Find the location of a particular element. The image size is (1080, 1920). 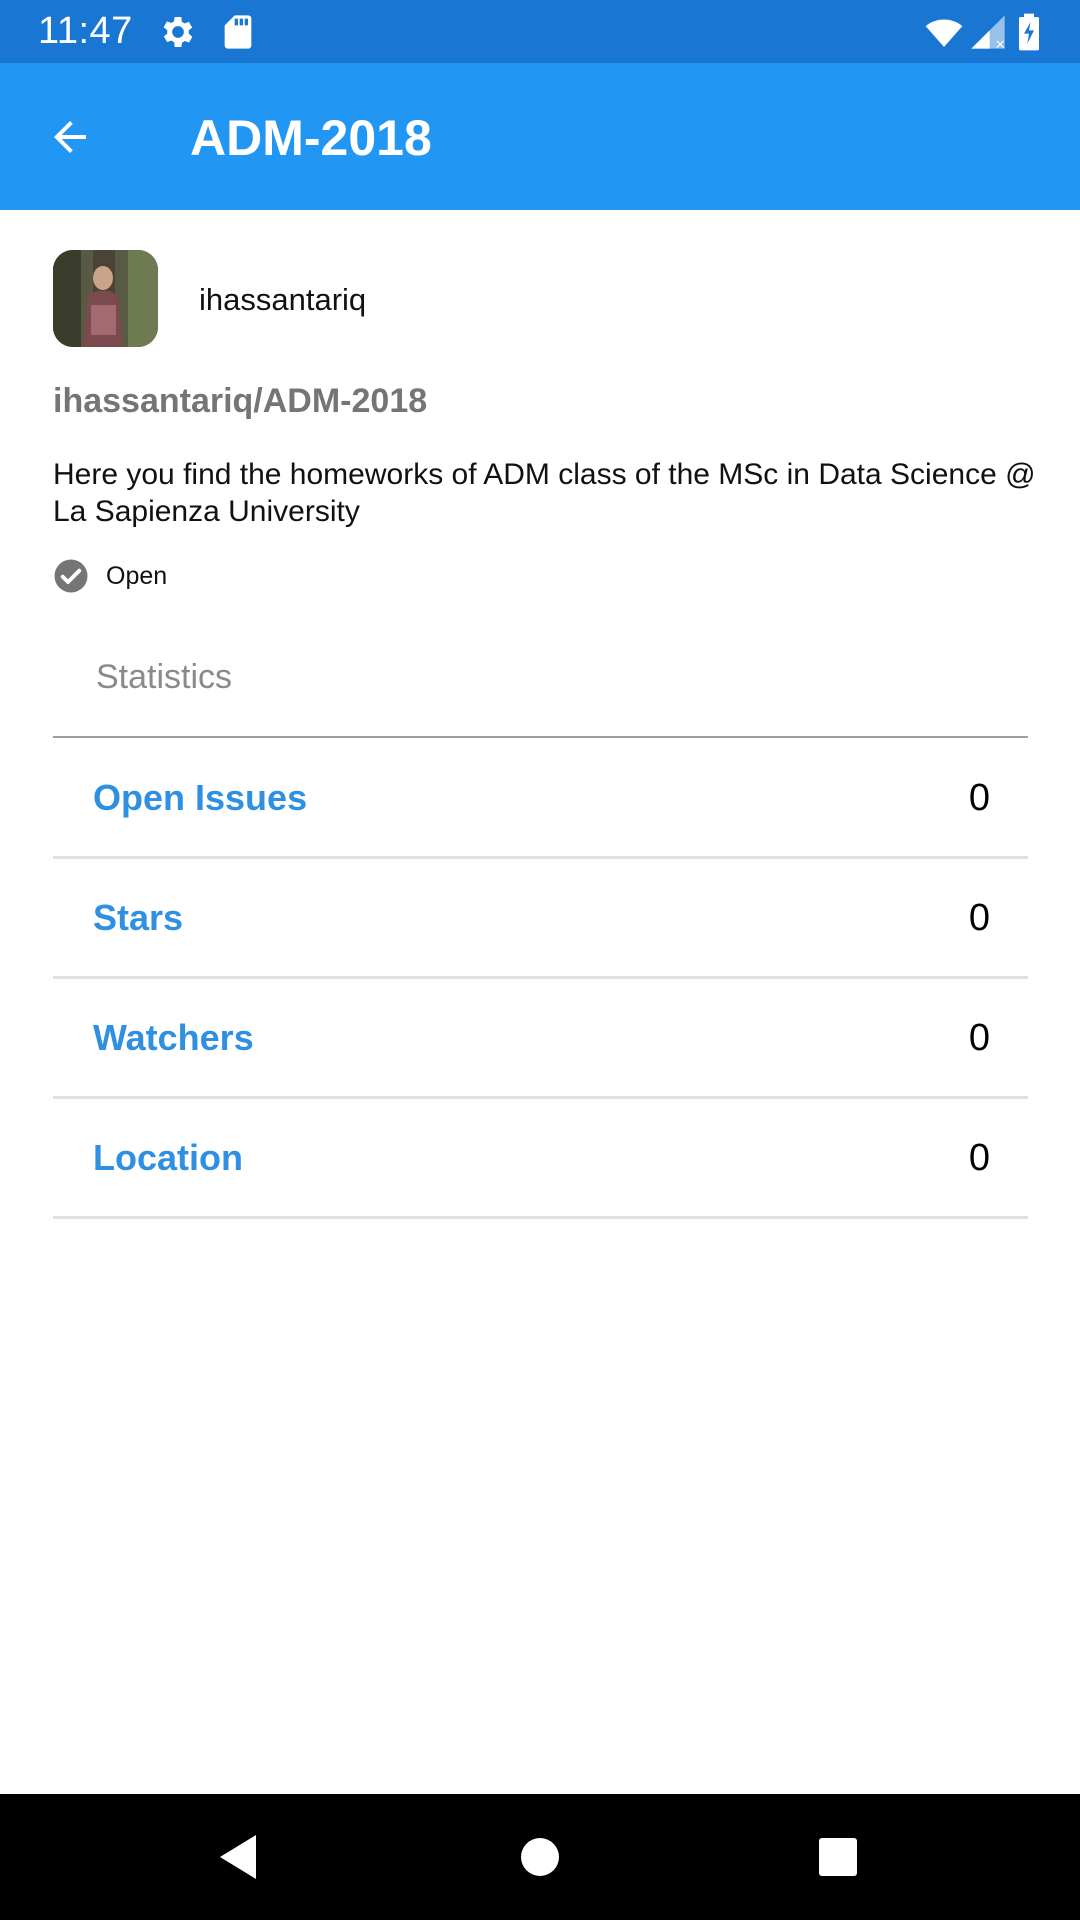

recents-square-icon is located at coordinates (838, 1857).